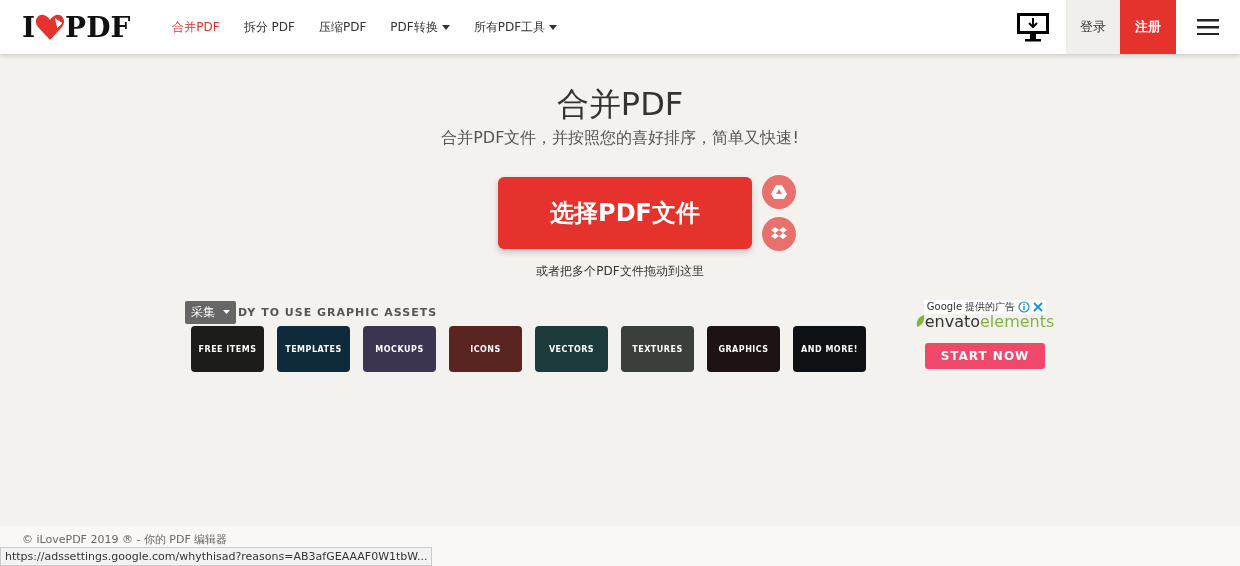 Image resolution: width=1240 pixels, height=566 pixels. What do you see at coordinates (620, 271) in the screenshot?
I see `drop-hint: 或者把多个PDF文件拖动到这里` at bounding box center [620, 271].